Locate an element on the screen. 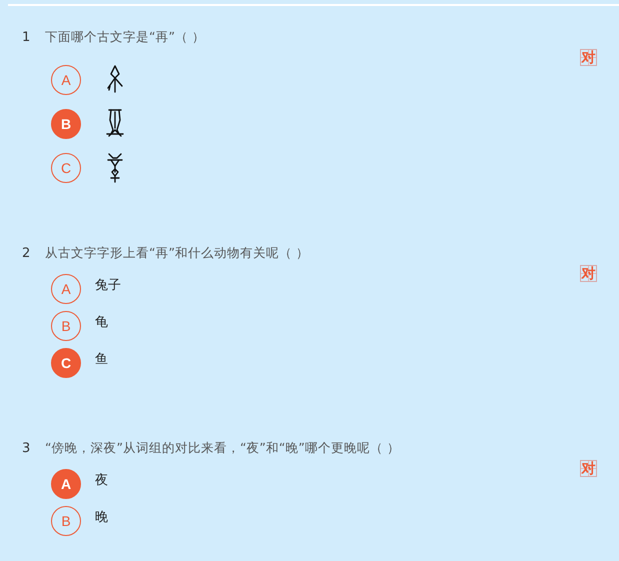 This screenshot has height=561, width=619. option-label: 晚 is located at coordinates (101, 517).